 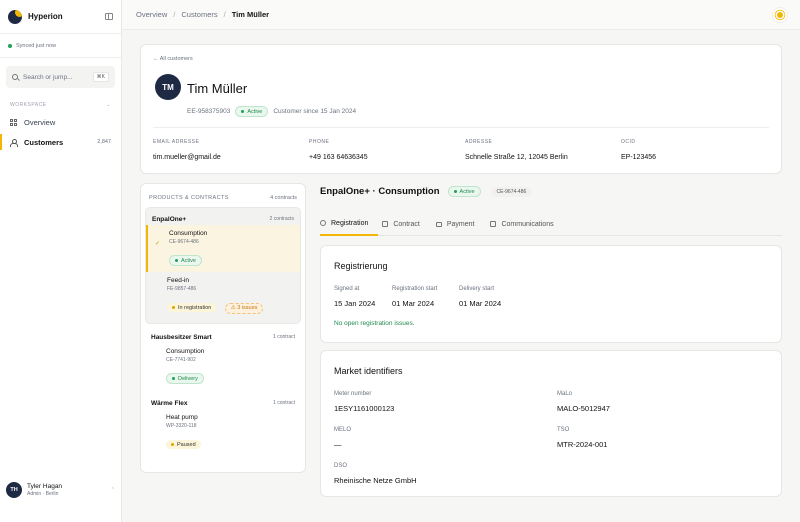 I want to click on sidebar-item-customers: Customers 2,847, so click(x=60, y=142).